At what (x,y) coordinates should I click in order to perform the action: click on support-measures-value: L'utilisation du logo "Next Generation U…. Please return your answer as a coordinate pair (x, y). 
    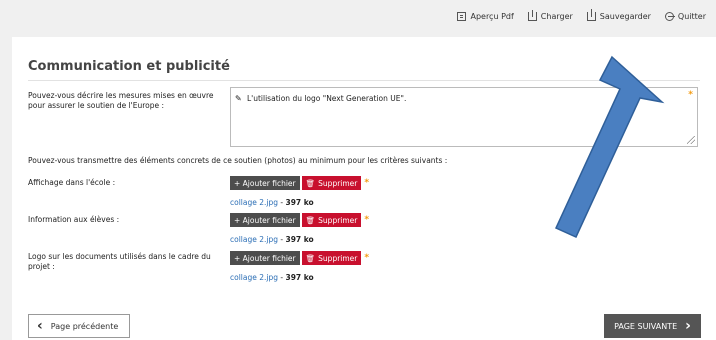
    Looking at the image, I should click on (327, 98).